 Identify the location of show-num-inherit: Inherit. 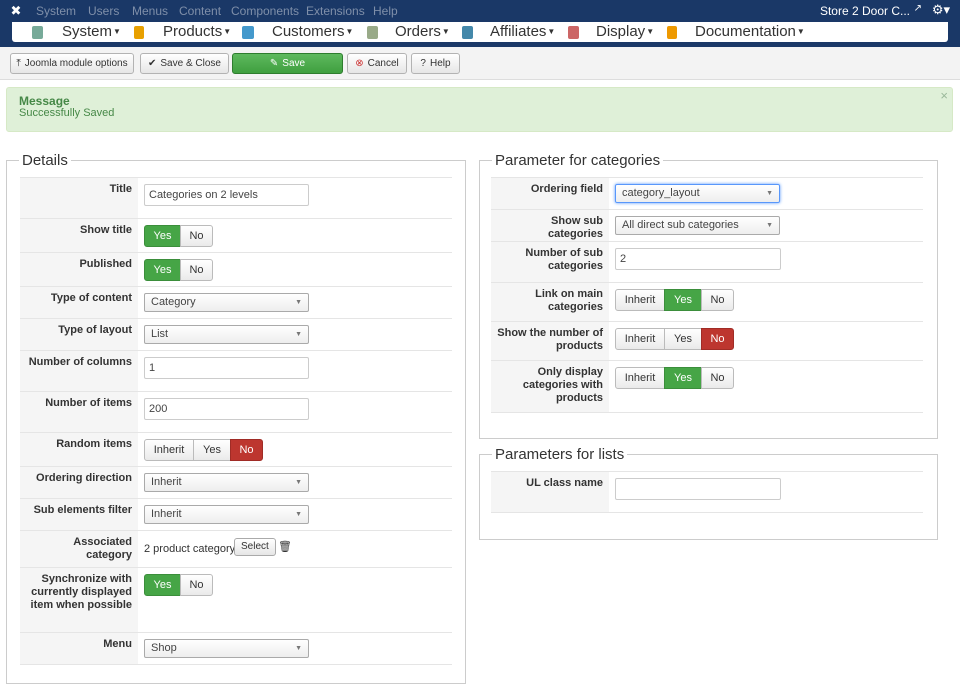
(640, 339).